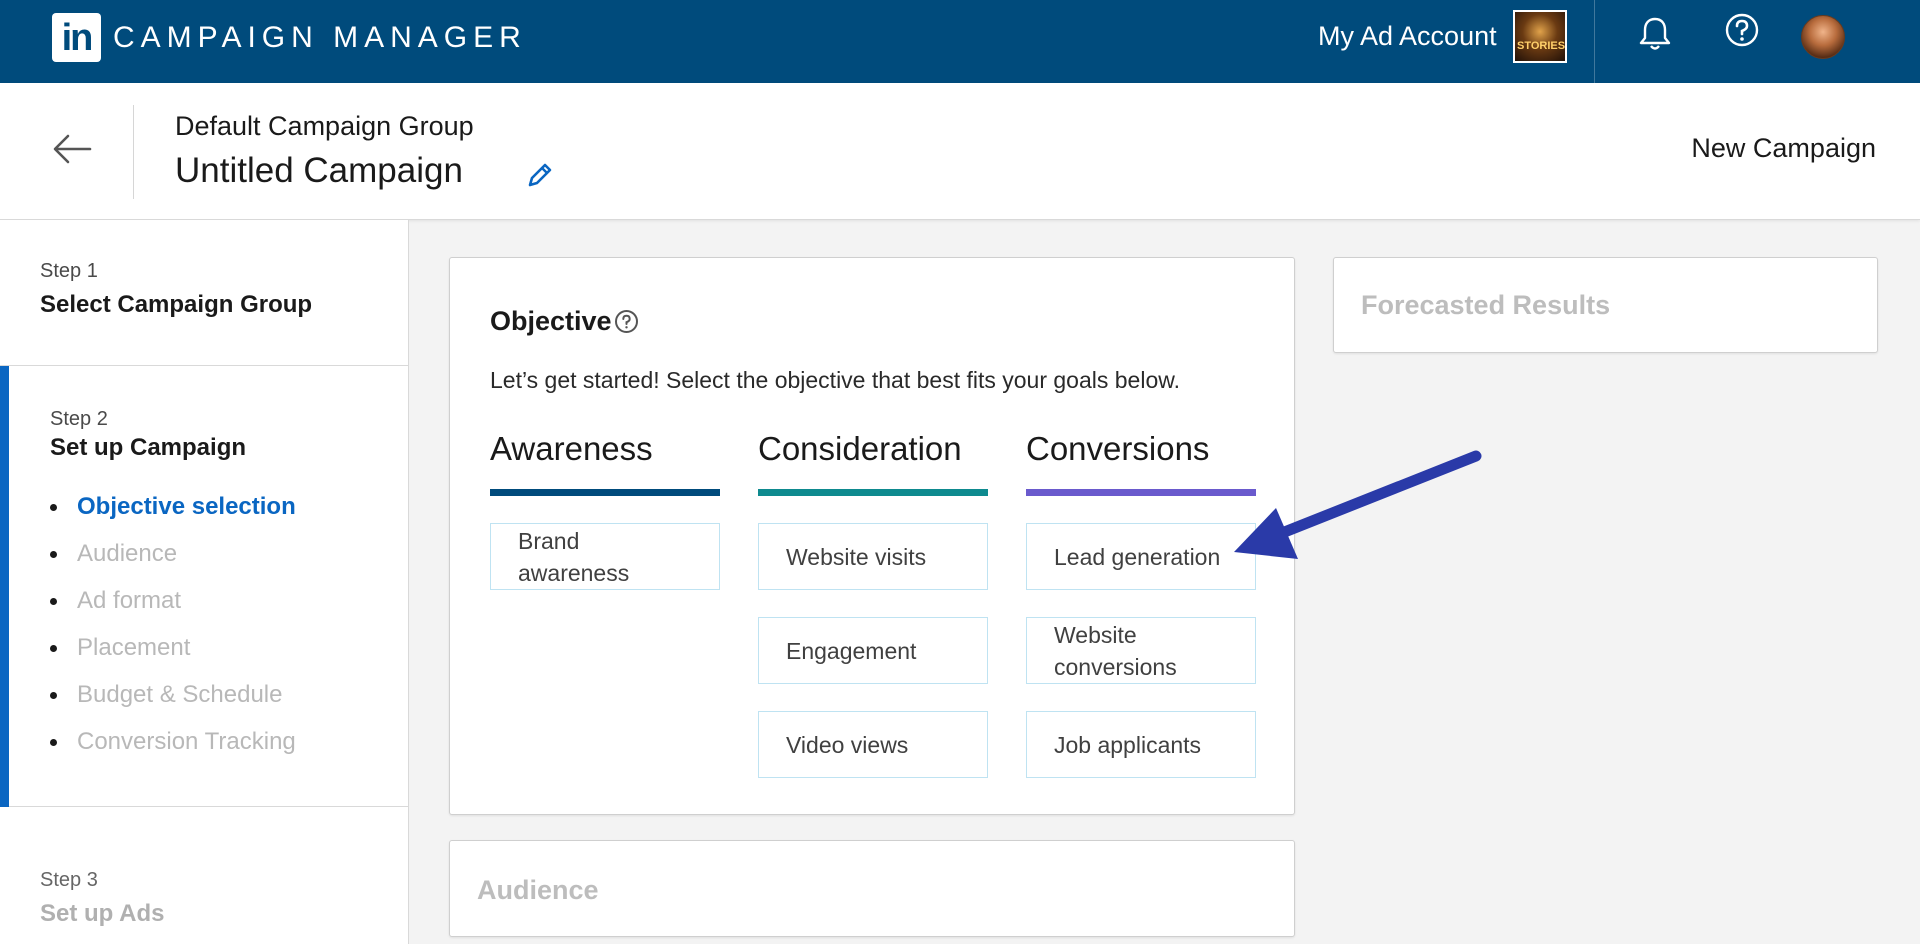  I want to click on account-name: My Ad Account, so click(1407, 36).